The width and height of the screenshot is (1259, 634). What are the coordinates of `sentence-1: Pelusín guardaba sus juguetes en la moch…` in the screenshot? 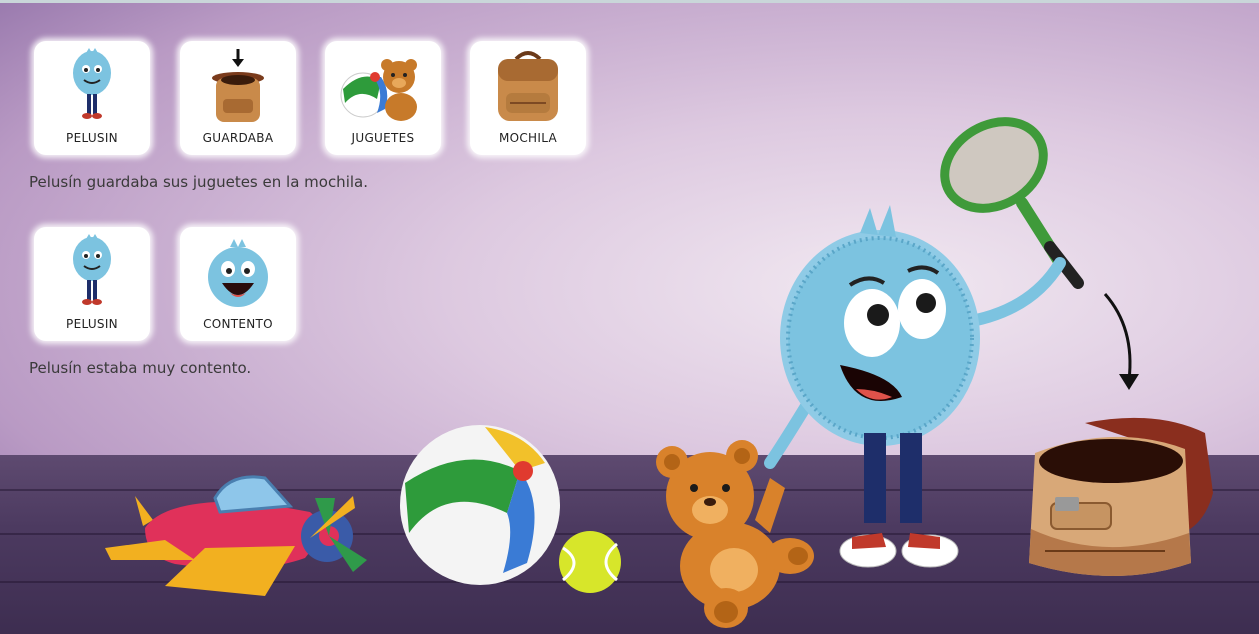 It's located at (198, 182).